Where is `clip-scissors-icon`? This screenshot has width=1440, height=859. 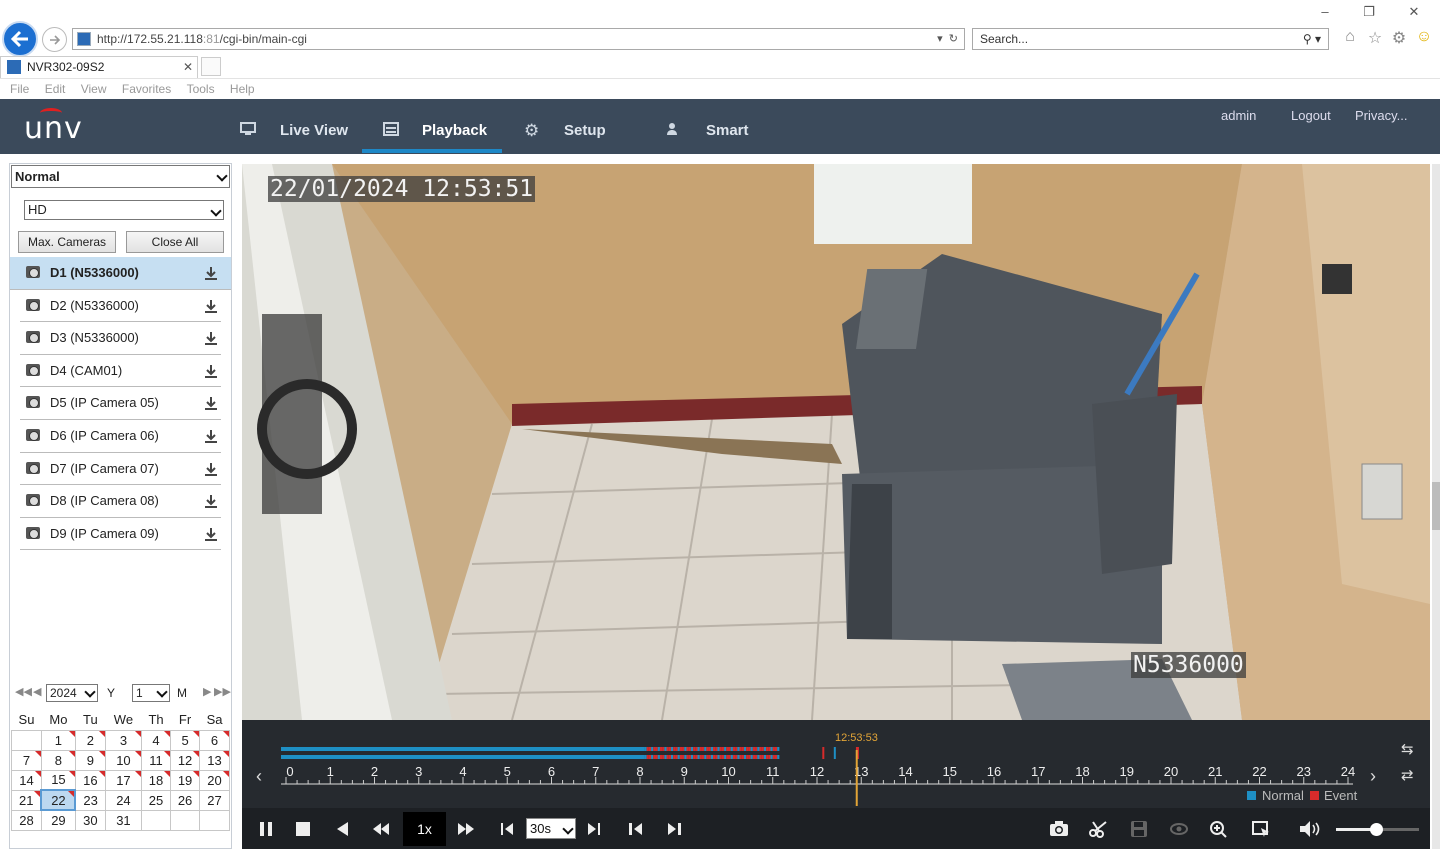
clip-scissors-icon is located at coordinates (1099, 829).